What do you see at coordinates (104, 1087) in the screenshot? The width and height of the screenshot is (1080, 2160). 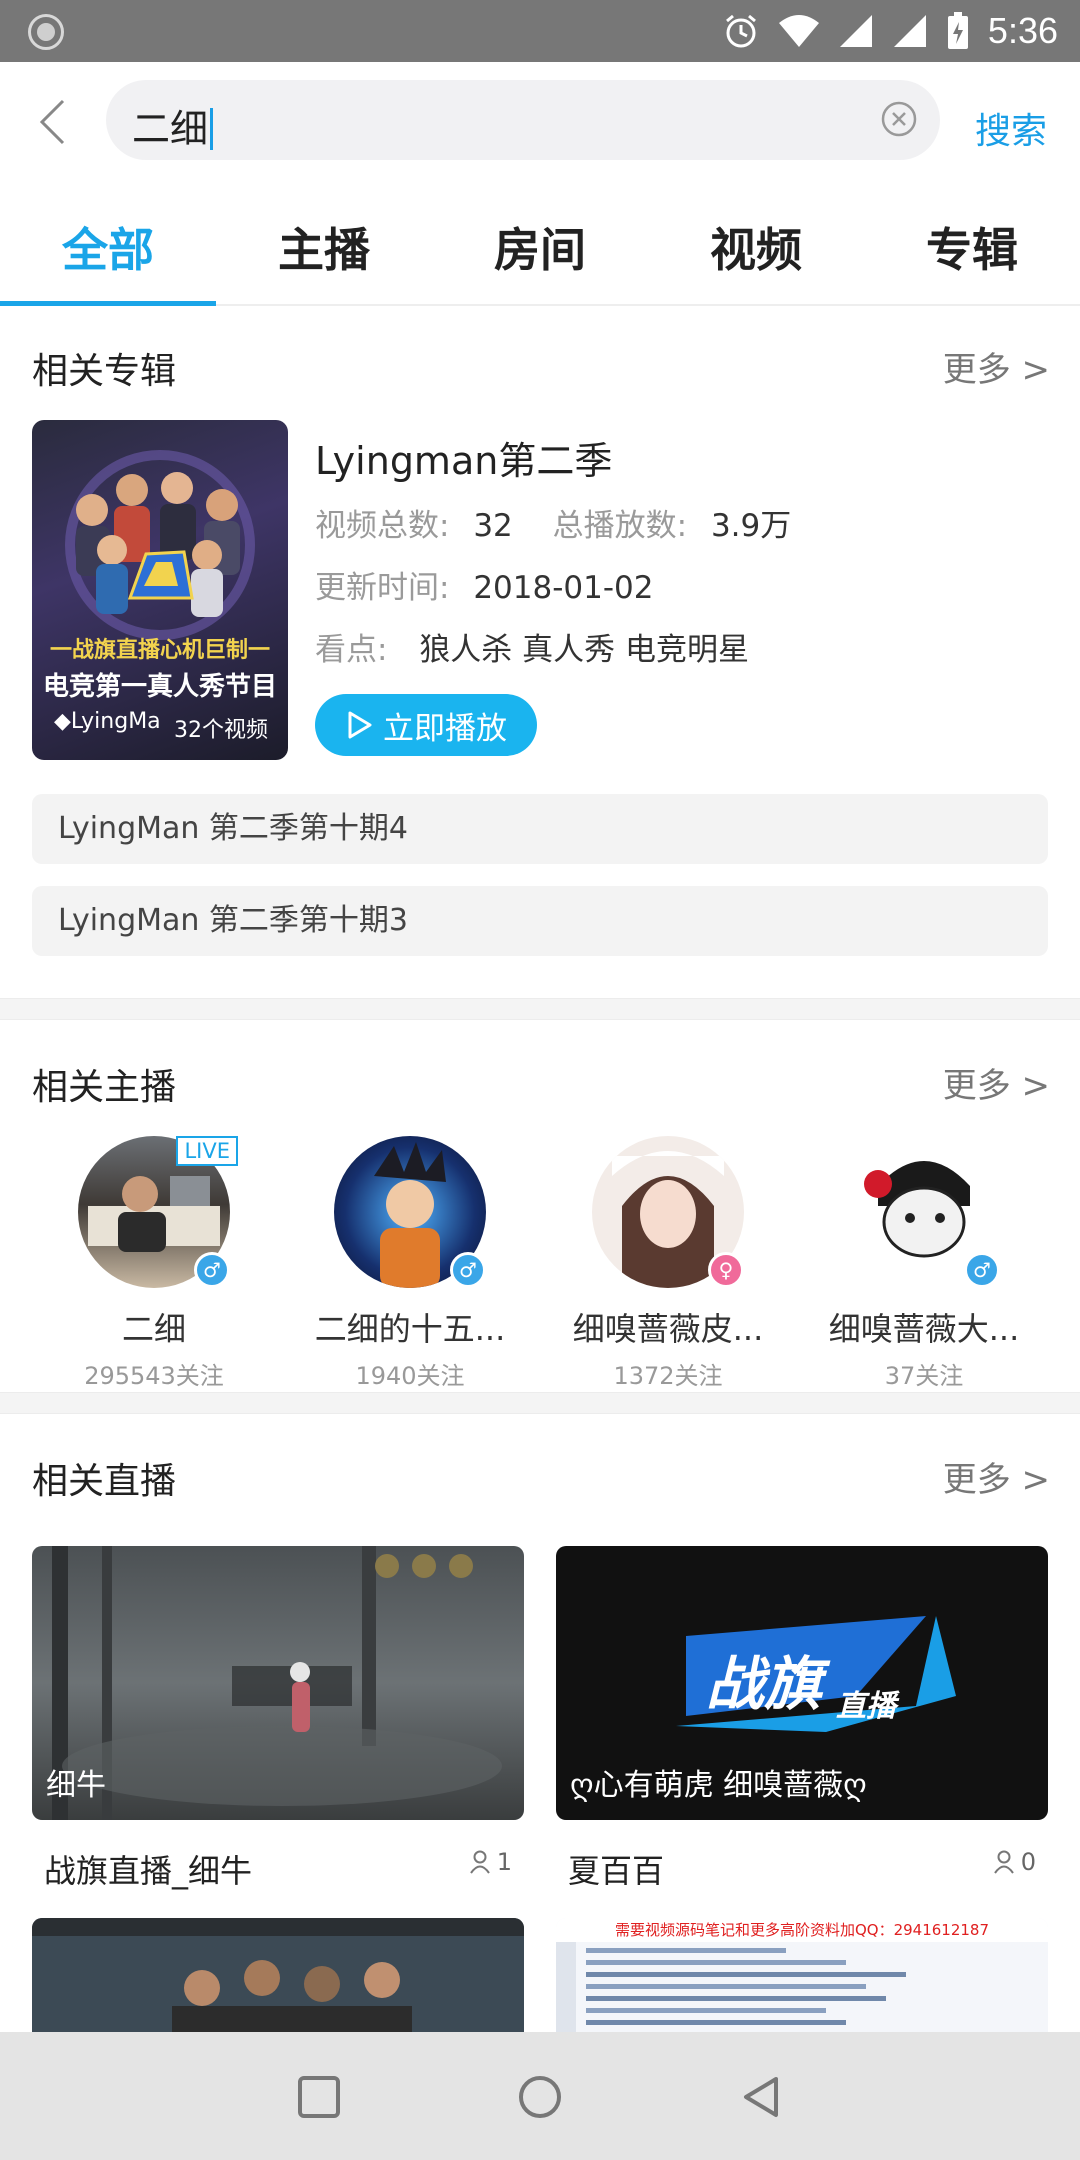 I see `streamers-section-title: 相关主播` at bounding box center [104, 1087].